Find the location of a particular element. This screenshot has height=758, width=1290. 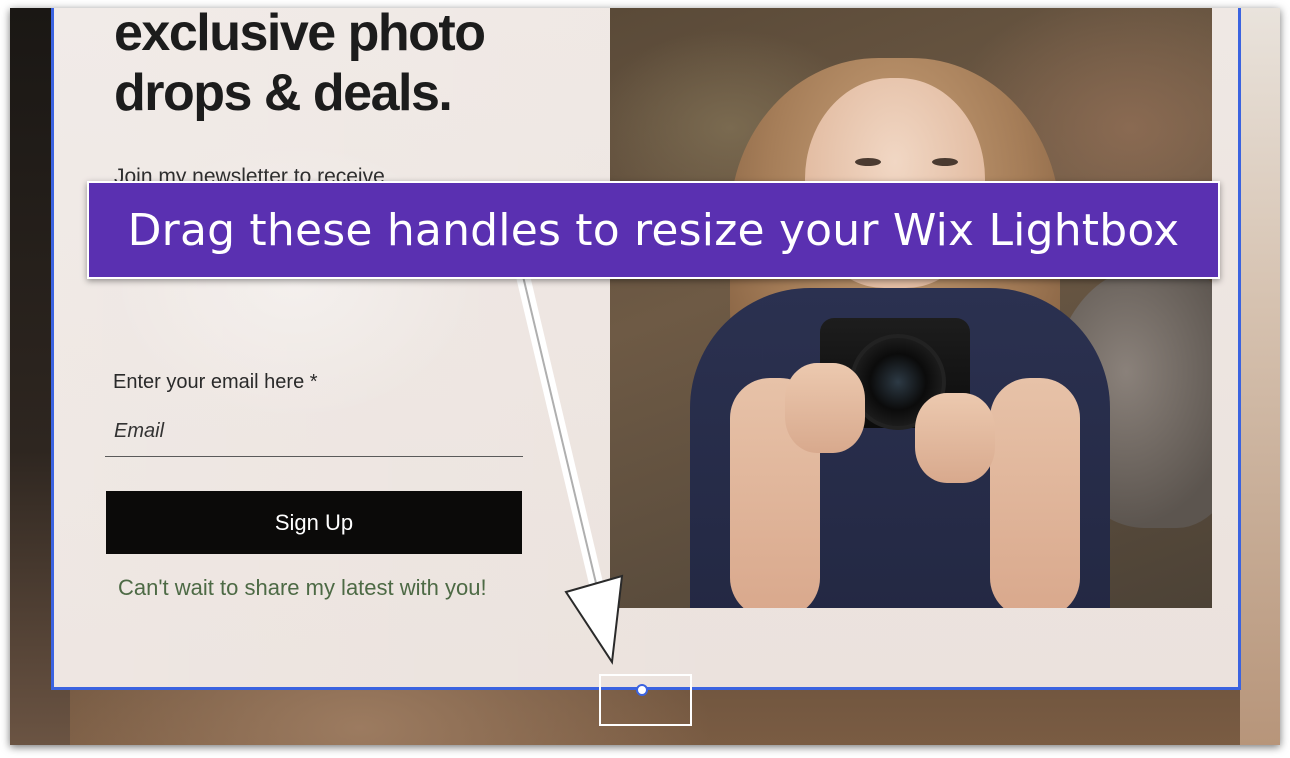

photo-hand-right is located at coordinates (955, 438).